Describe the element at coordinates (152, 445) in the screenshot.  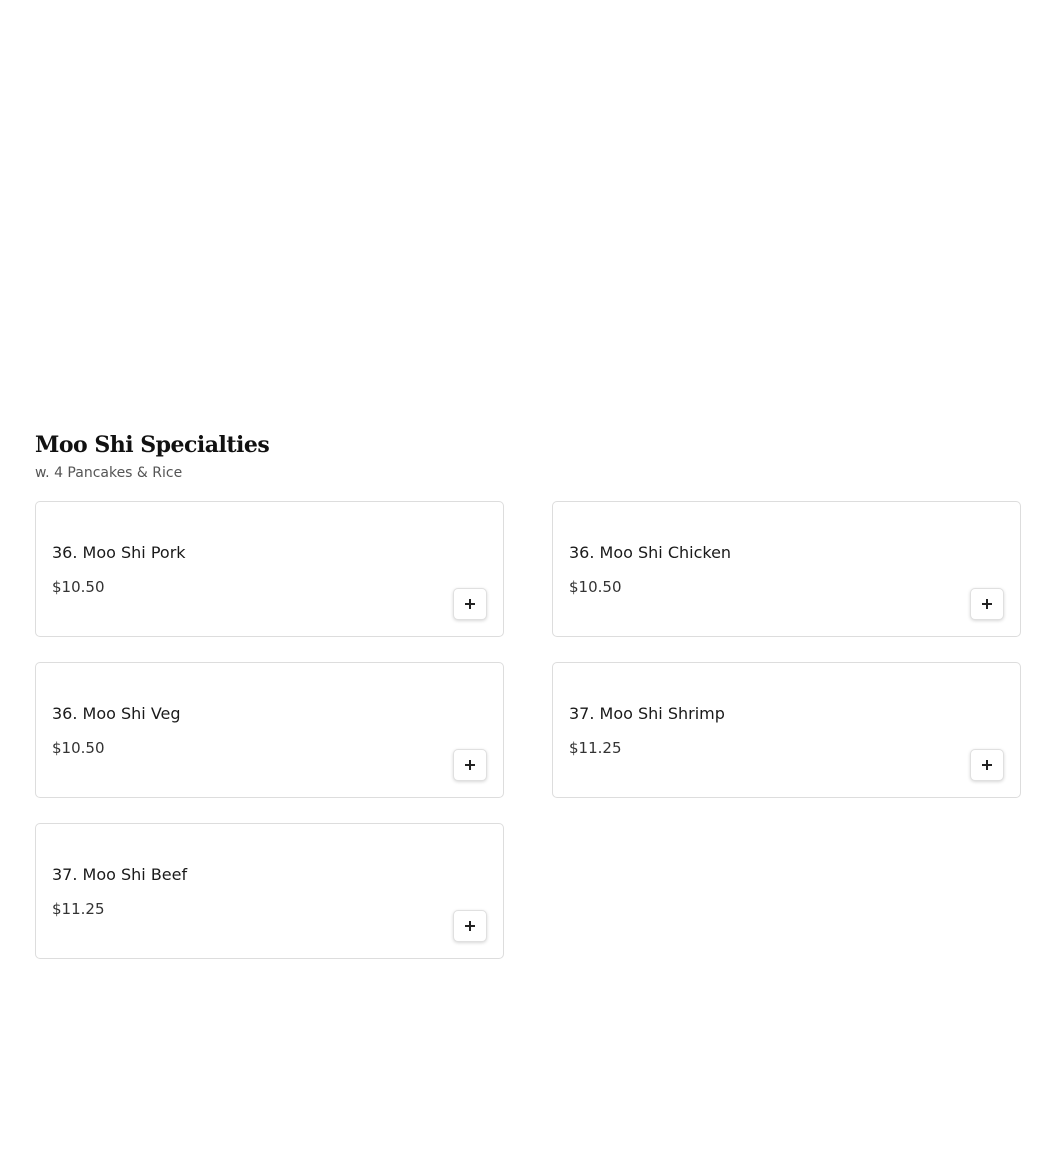
I see `section-title: Moo Shi Specialties` at that location.